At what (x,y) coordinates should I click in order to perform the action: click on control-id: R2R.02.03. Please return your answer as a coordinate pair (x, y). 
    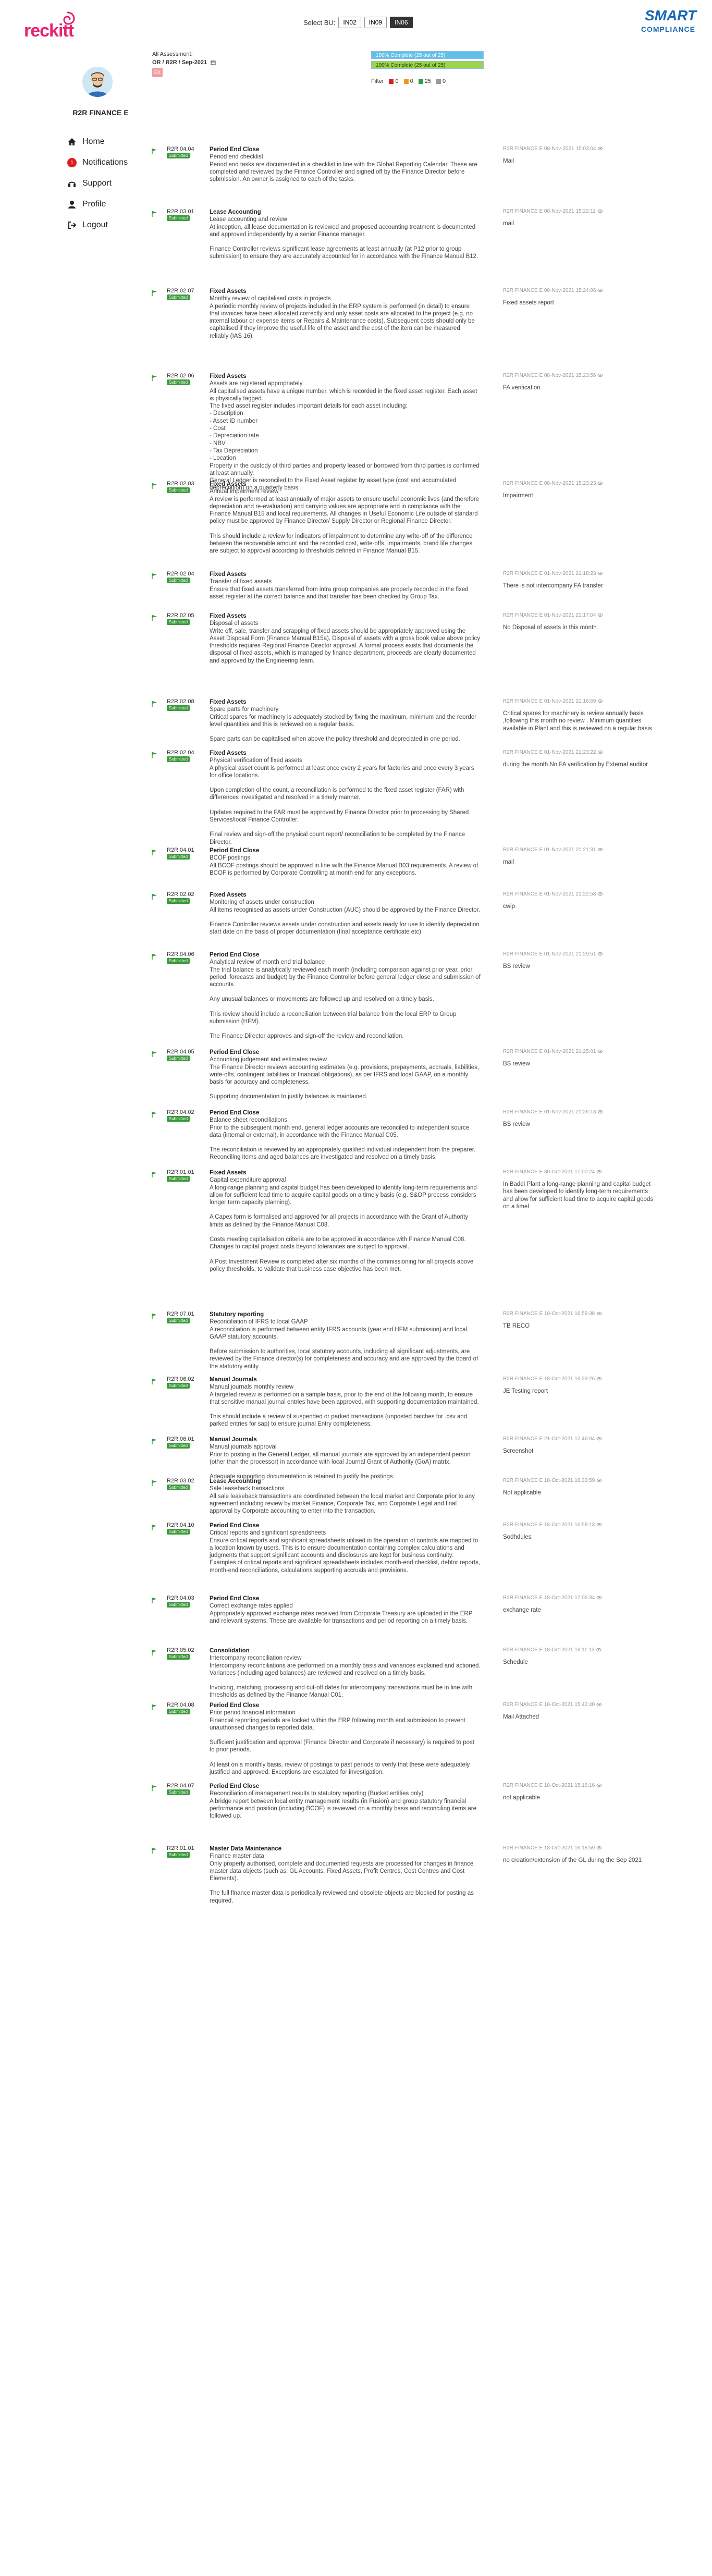
    Looking at the image, I should click on (180, 484).